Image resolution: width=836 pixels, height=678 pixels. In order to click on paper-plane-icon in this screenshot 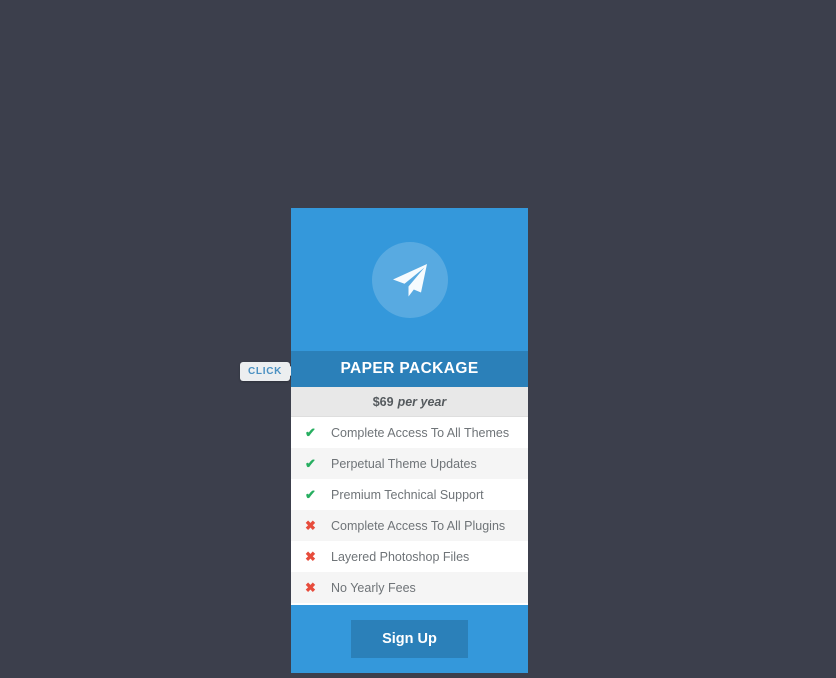, I will do `click(410, 280)`.